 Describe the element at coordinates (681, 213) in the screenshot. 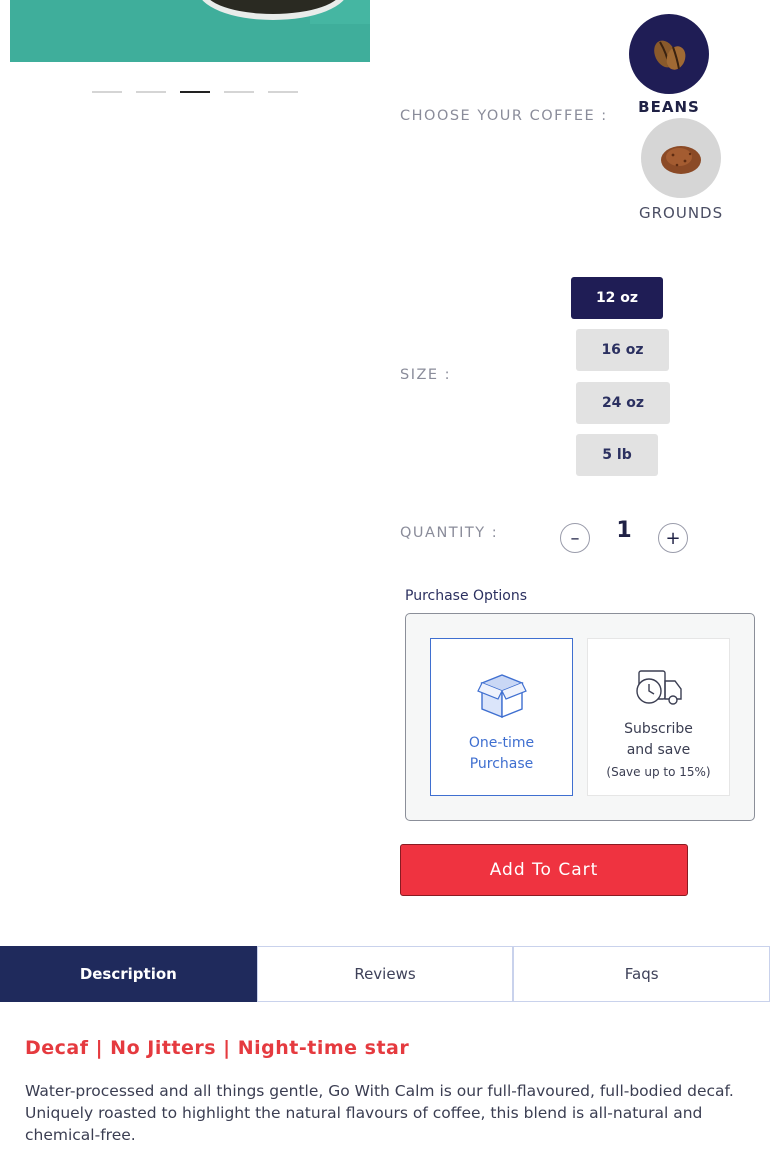

I see `coffee-option-label: GROUNDS` at that location.